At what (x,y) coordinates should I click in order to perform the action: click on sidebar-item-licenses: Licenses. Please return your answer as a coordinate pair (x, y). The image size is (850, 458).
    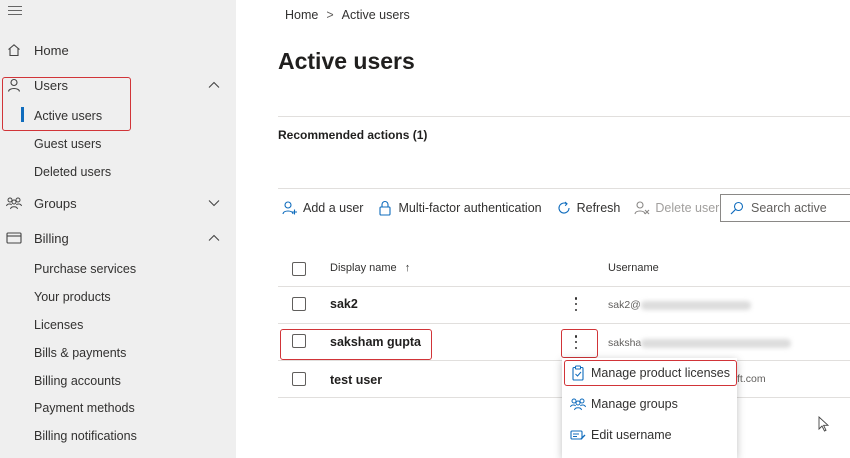
    Looking at the image, I should click on (58, 325).